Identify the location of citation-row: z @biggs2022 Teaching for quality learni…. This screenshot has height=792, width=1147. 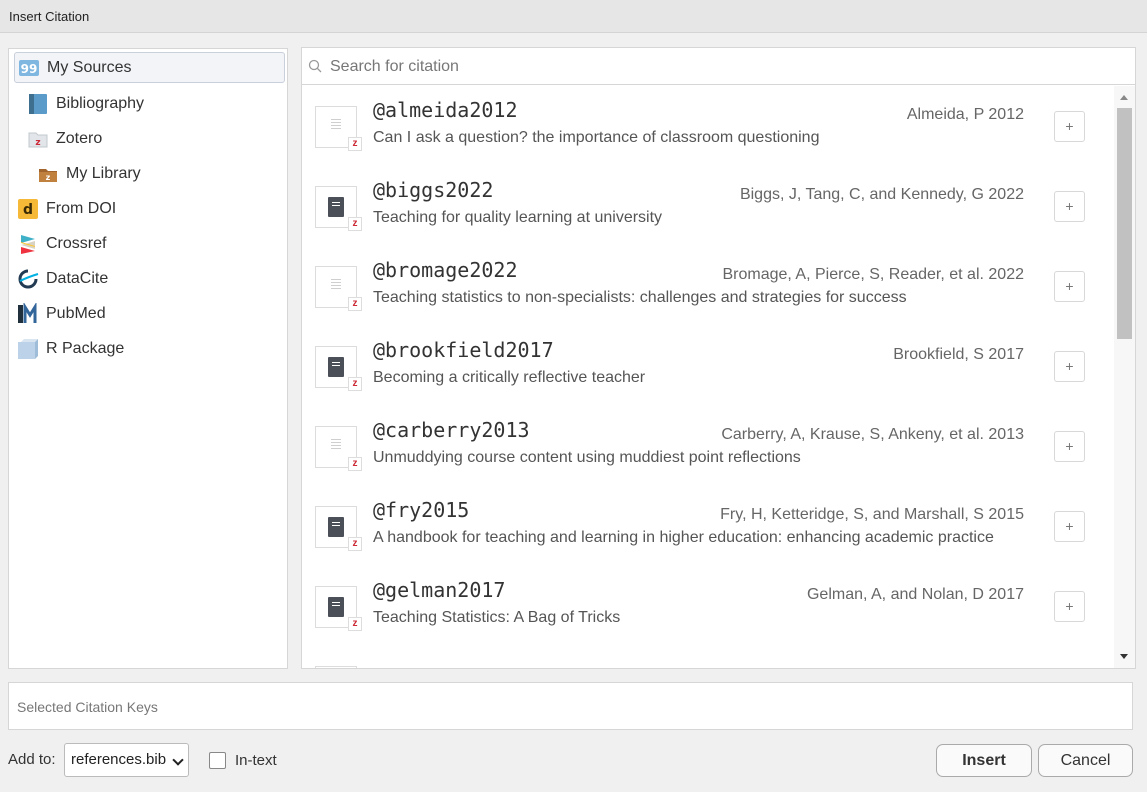
(708, 206).